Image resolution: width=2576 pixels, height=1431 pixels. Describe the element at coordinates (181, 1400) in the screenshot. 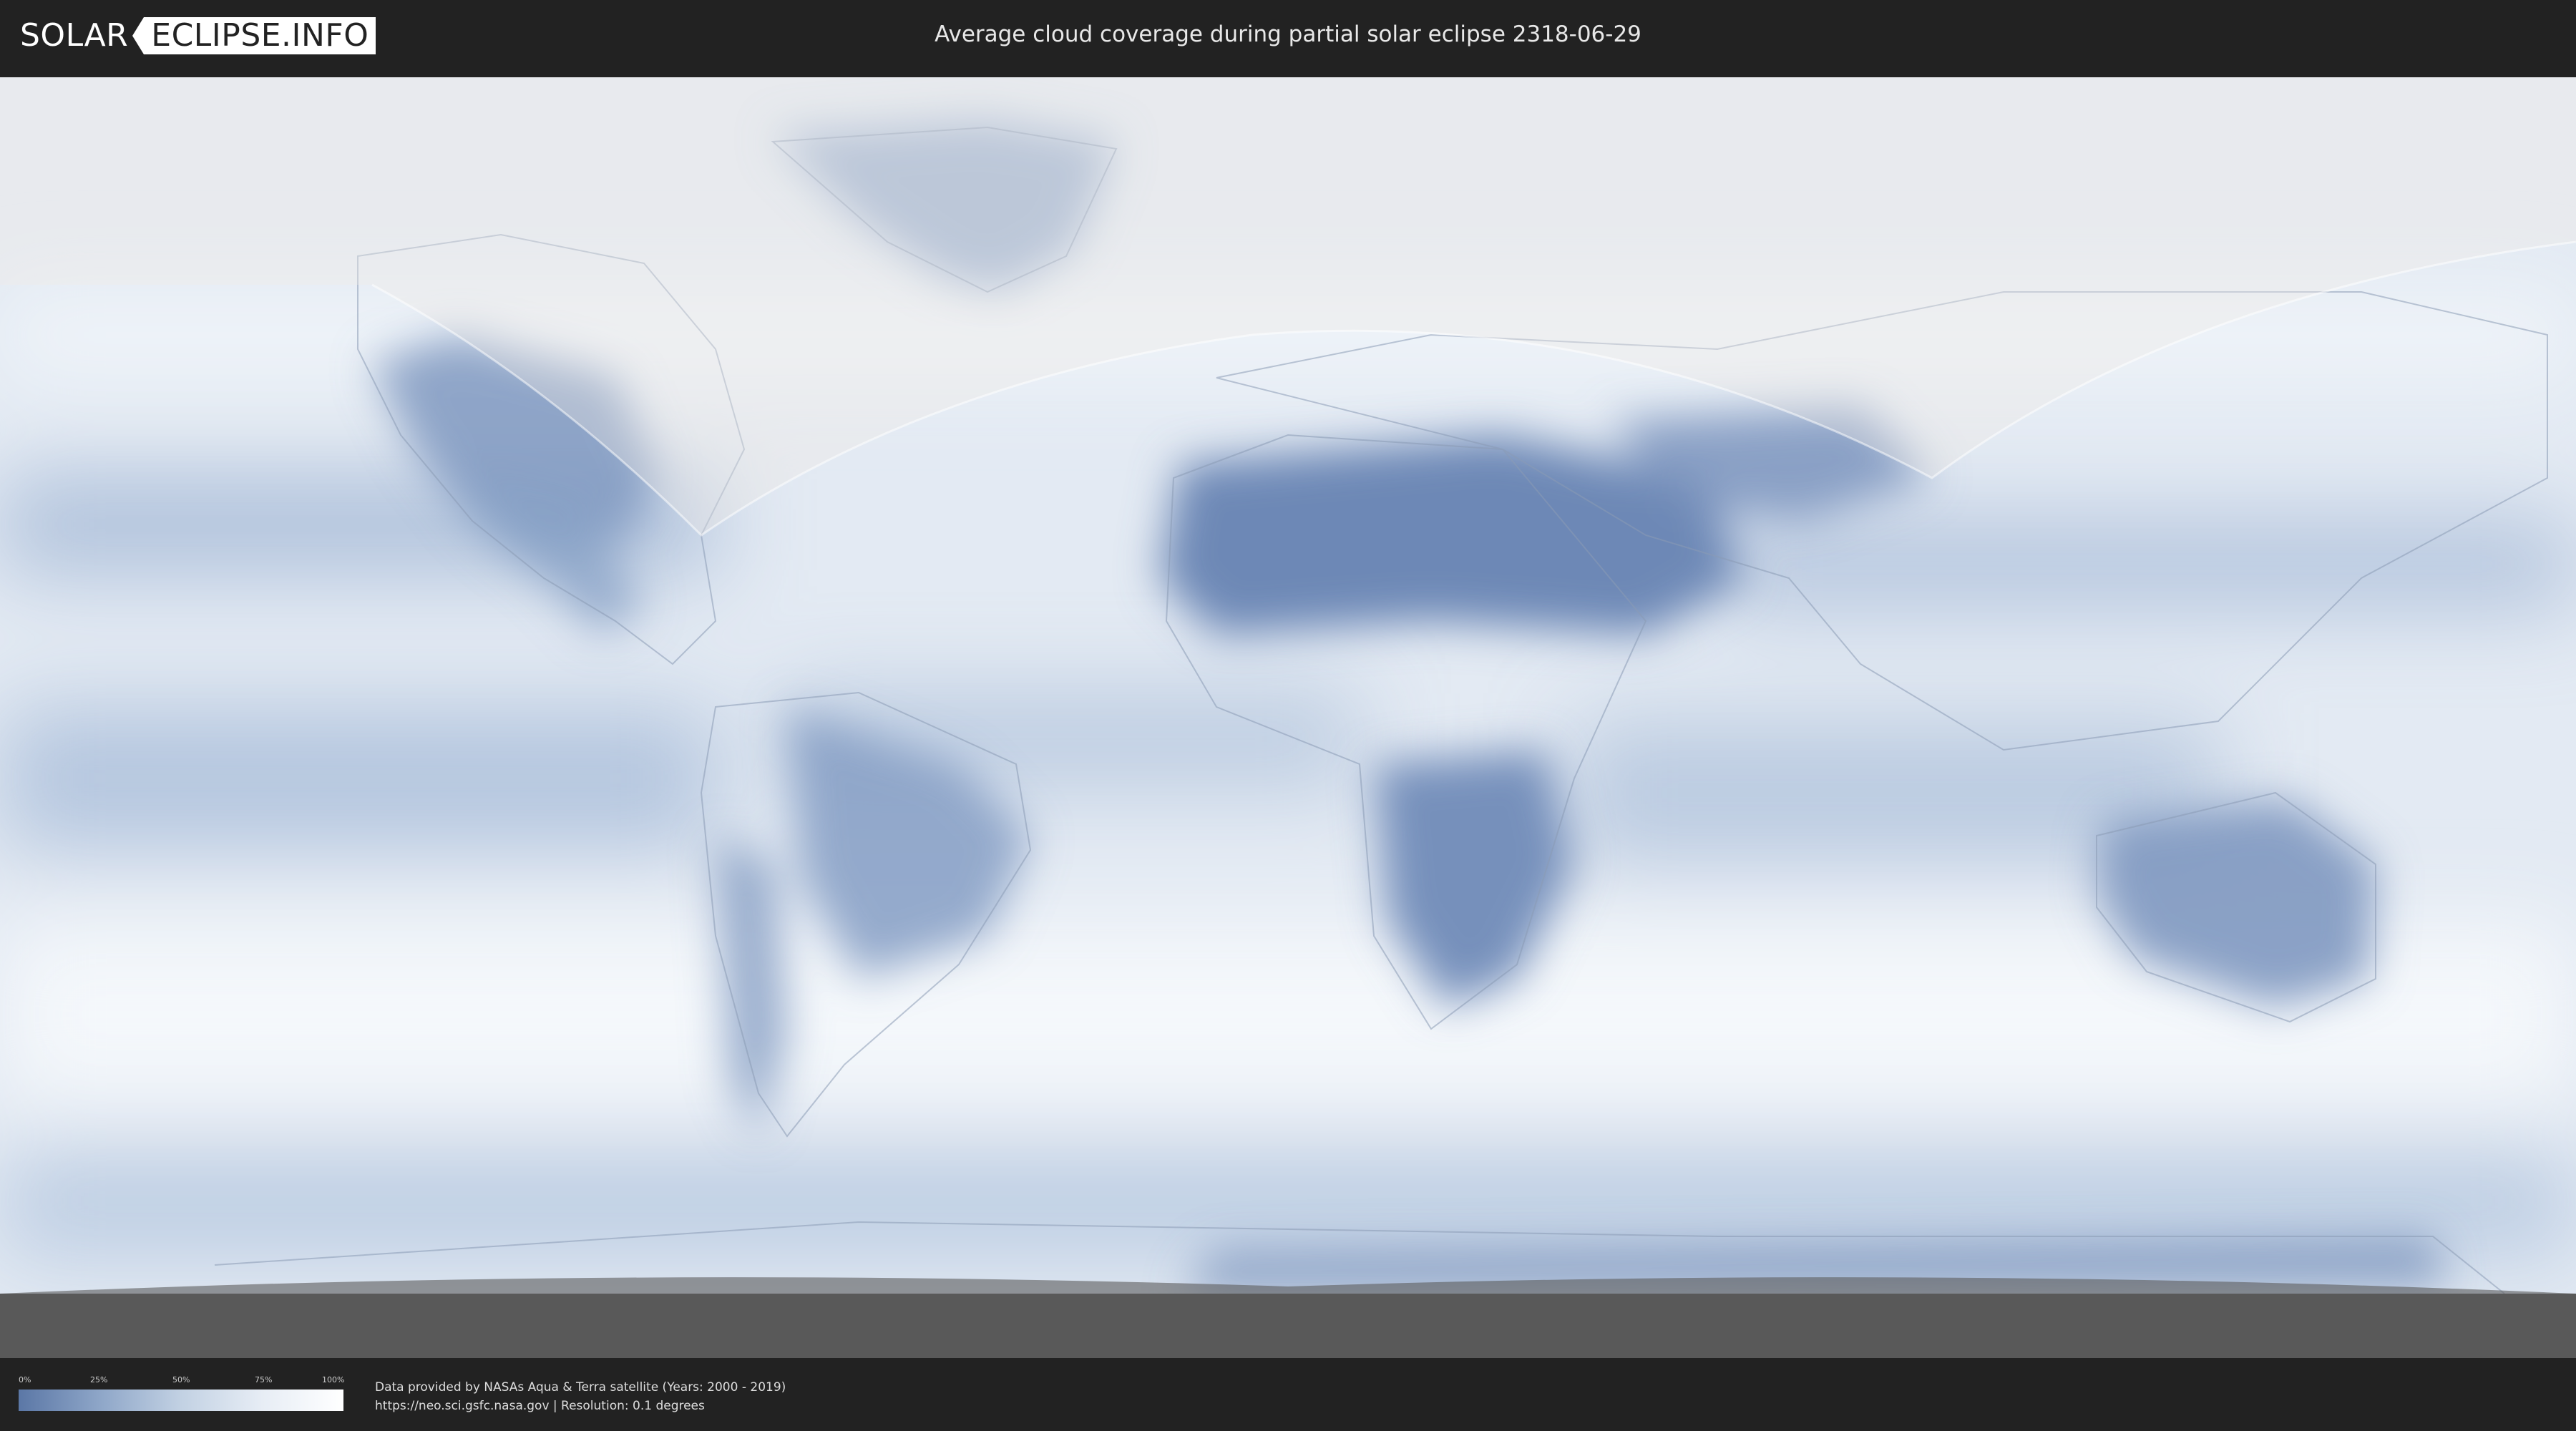

I see `legend-color-bar` at that location.